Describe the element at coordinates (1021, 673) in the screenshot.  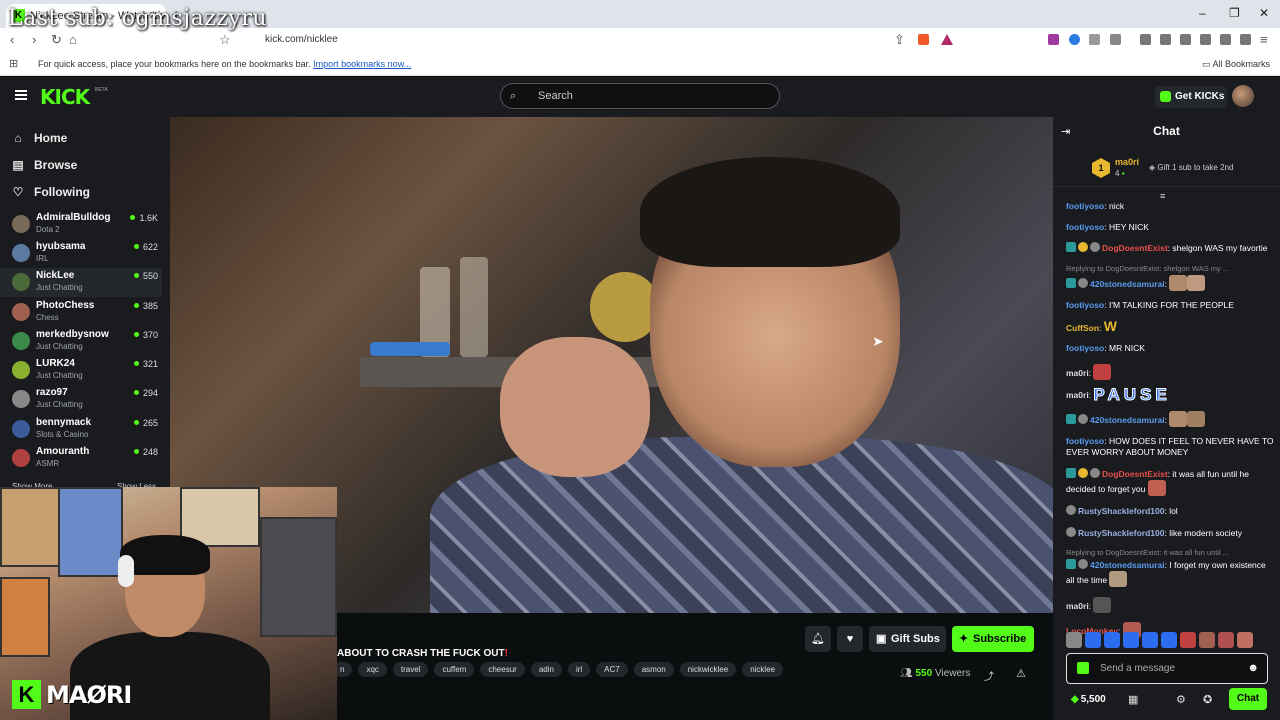
I see `report-icon: ⚠` at that location.